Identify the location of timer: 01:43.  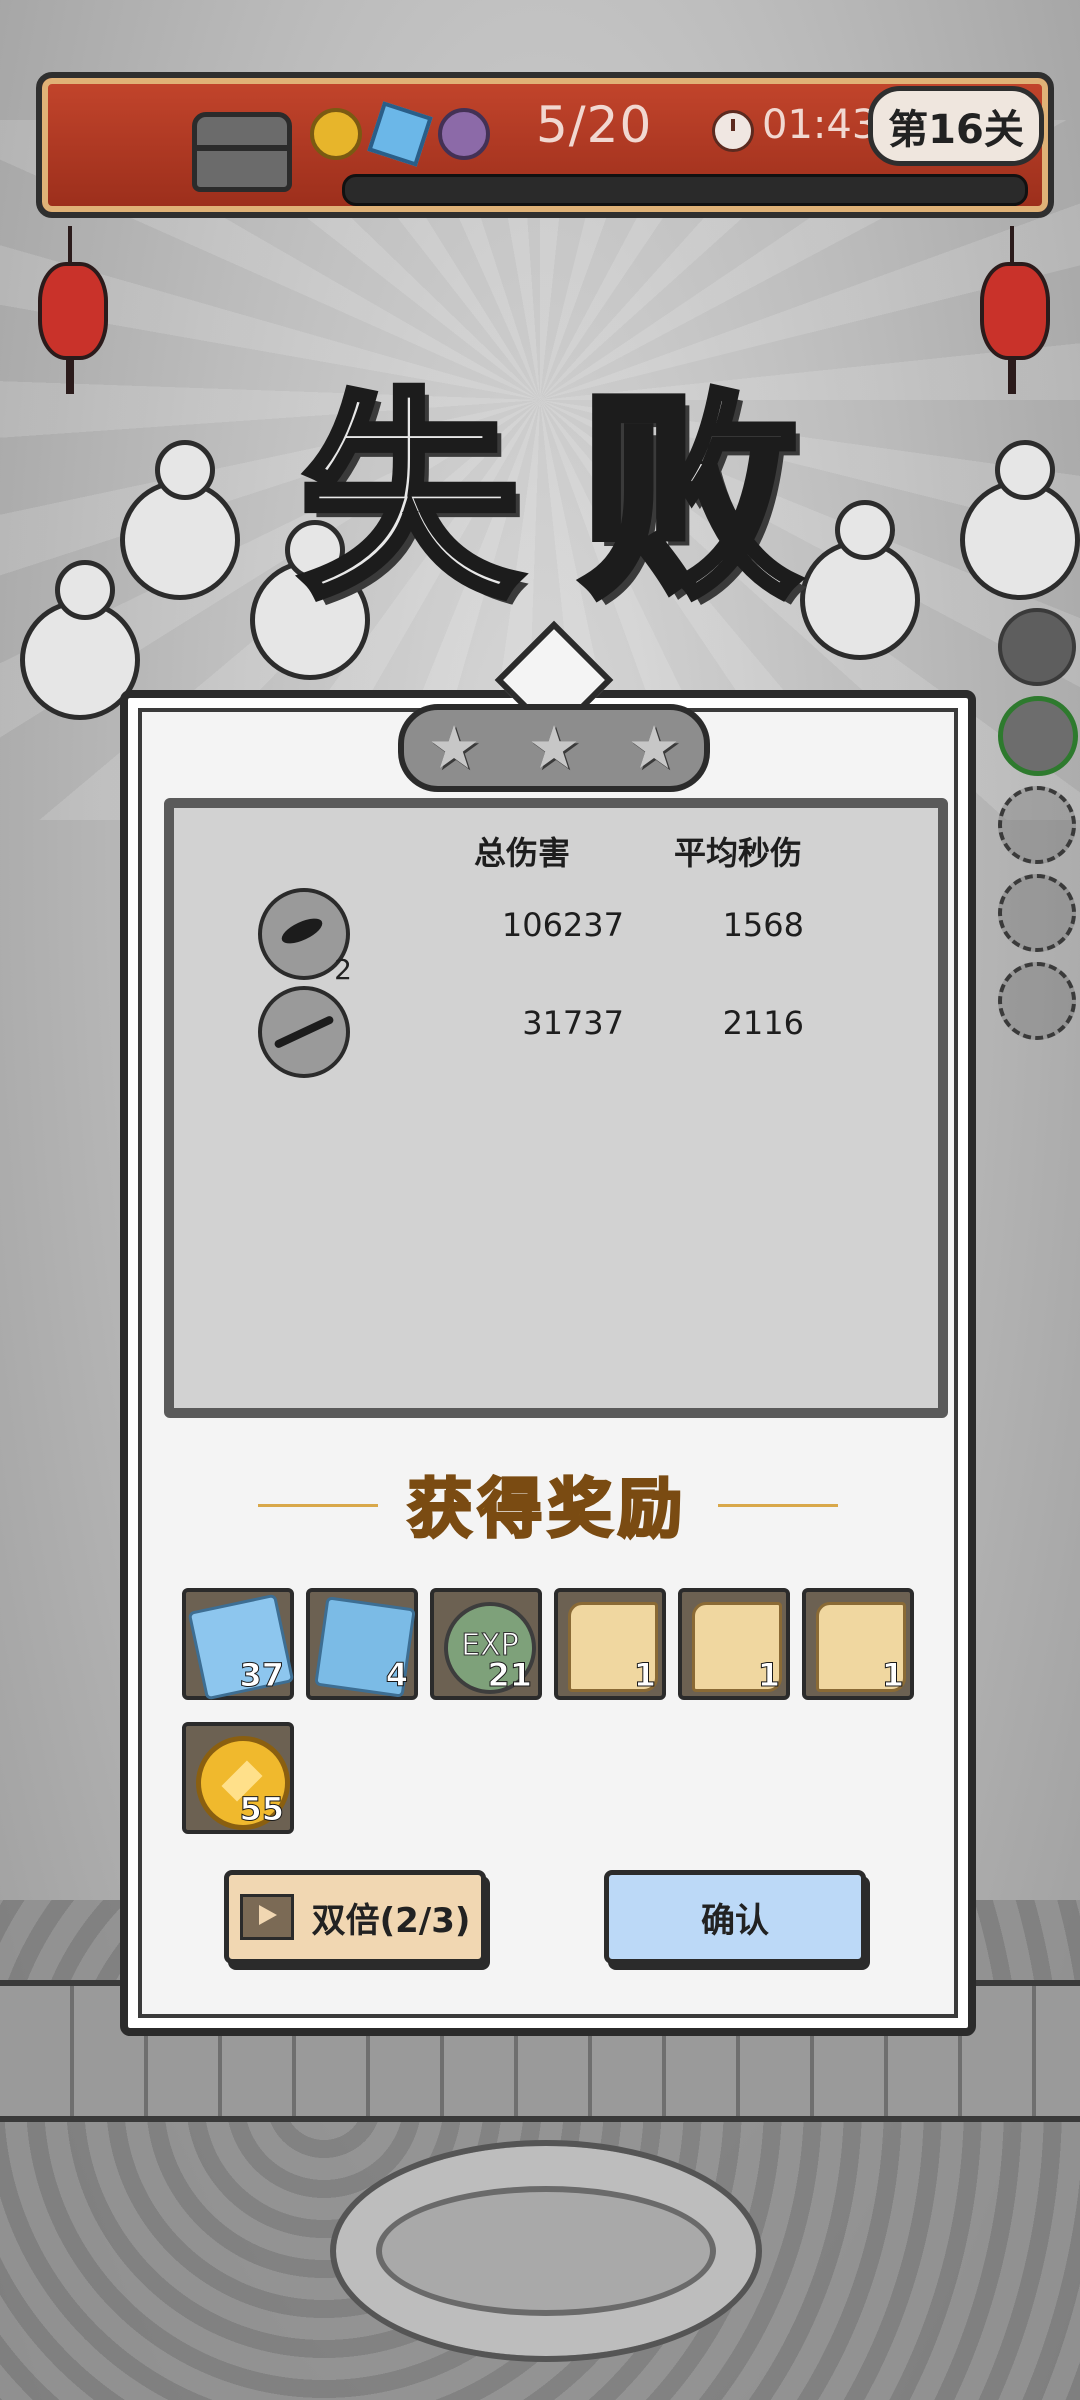
(820, 125).